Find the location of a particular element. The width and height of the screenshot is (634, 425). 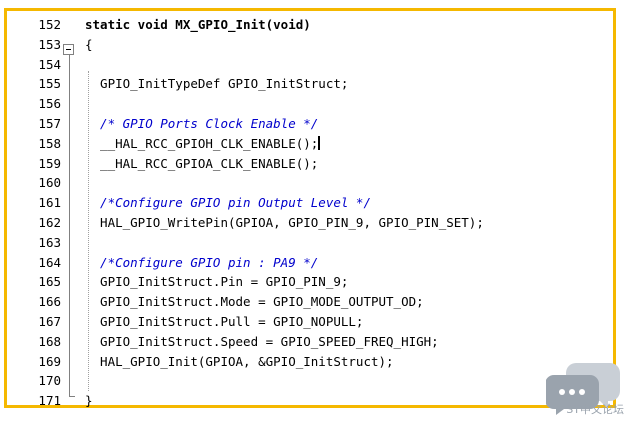

code-line: 167 GPIO_InitStruct.Pull = GPIO_NOPULL; is located at coordinates (310, 322).